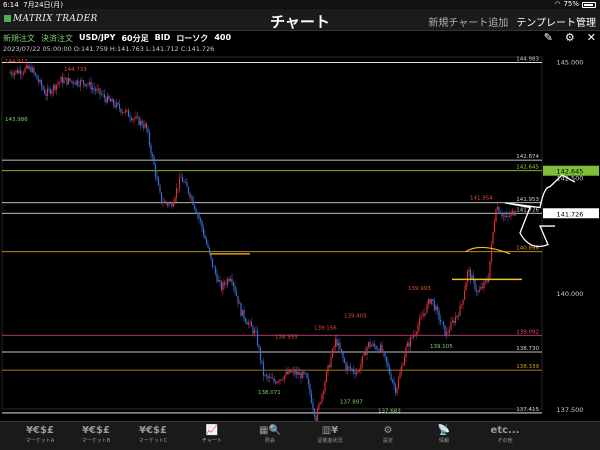  What do you see at coordinates (222, 38) in the screenshot?
I see `candle-count-select: 400` at bounding box center [222, 38].